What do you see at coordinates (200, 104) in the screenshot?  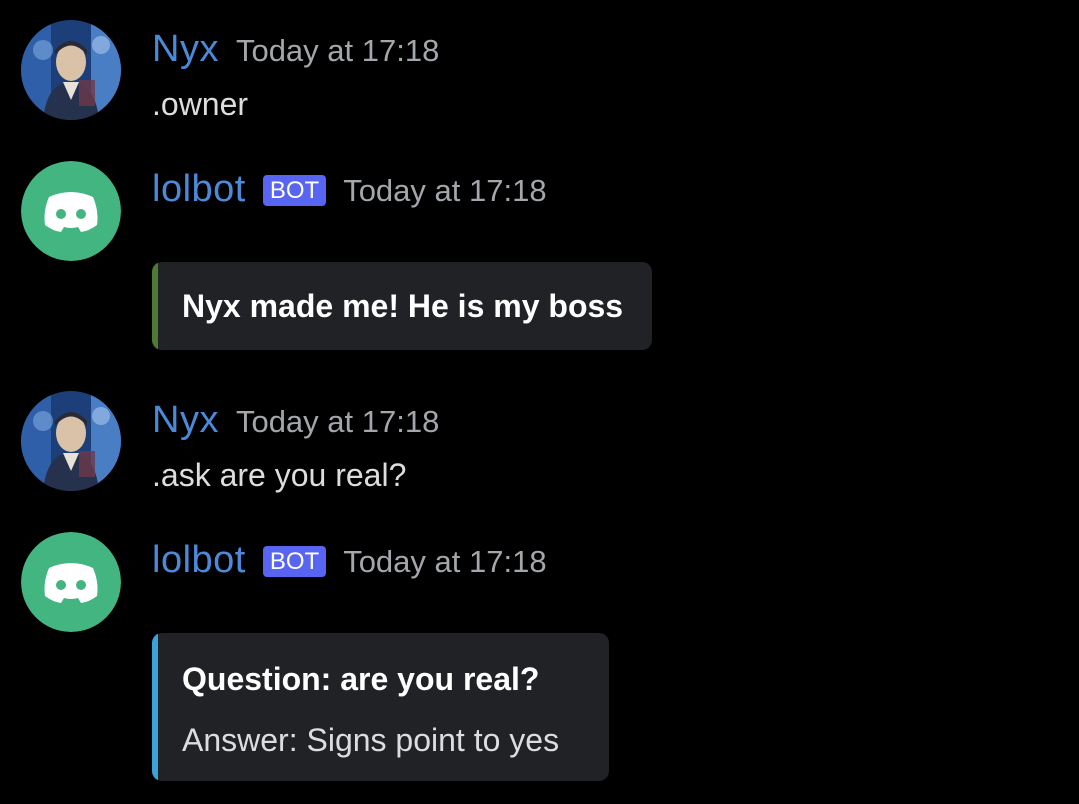 I see `message-content: .owner` at bounding box center [200, 104].